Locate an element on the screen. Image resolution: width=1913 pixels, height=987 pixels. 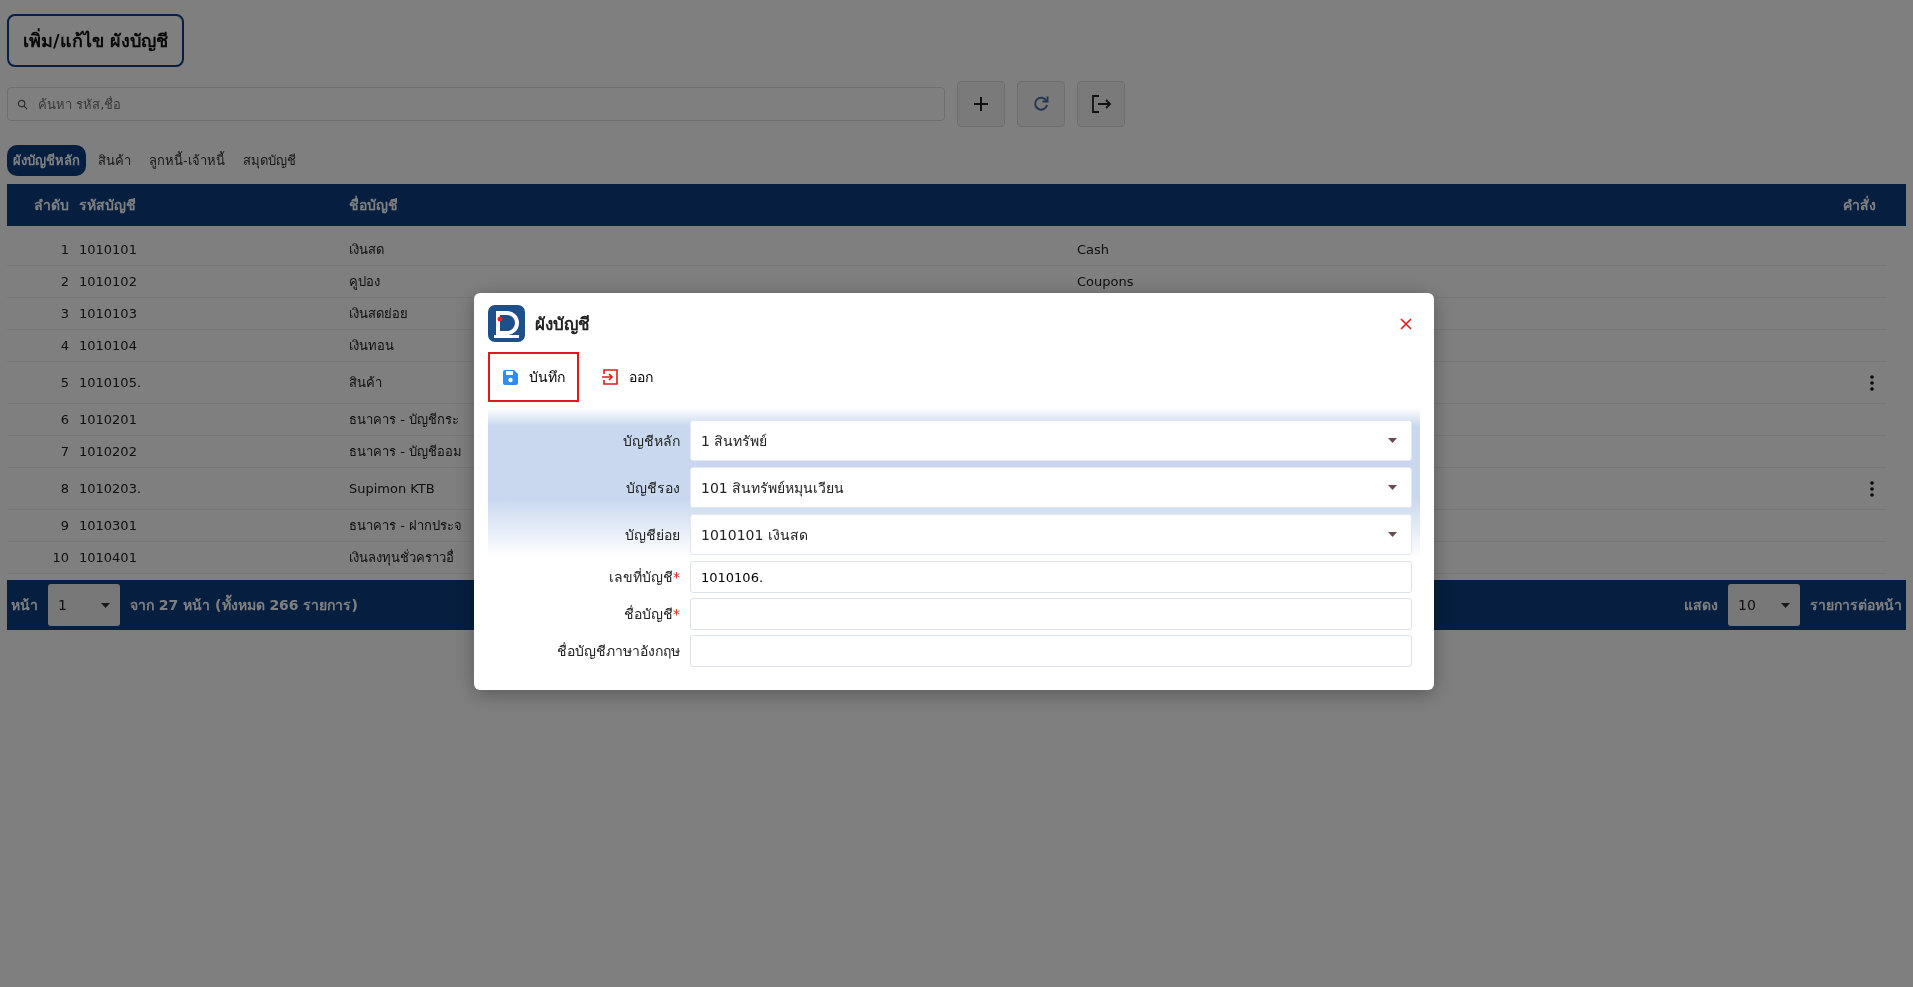
table-cell-text: 1010104 is located at coordinates (108, 345).